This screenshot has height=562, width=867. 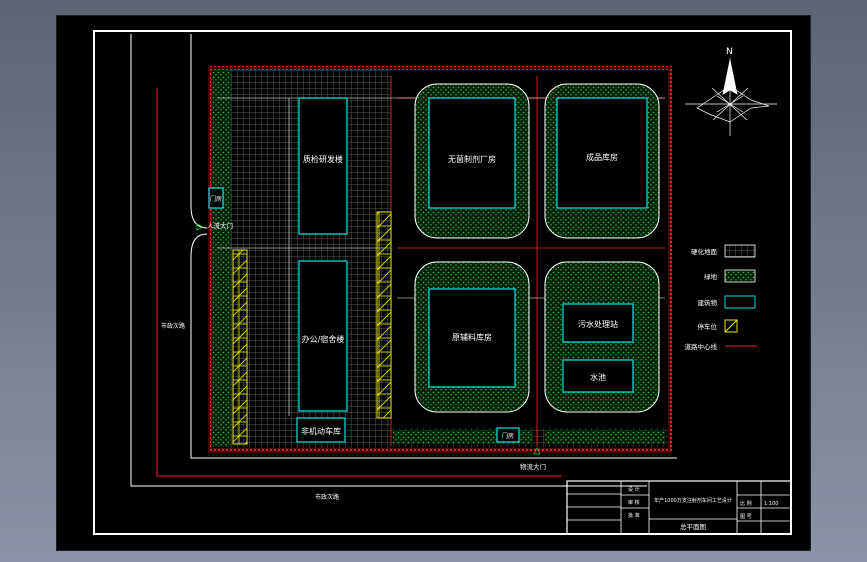 What do you see at coordinates (598, 324) in the screenshot?
I see `label-sewage-station: 污水处理站` at bounding box center [598, 324].